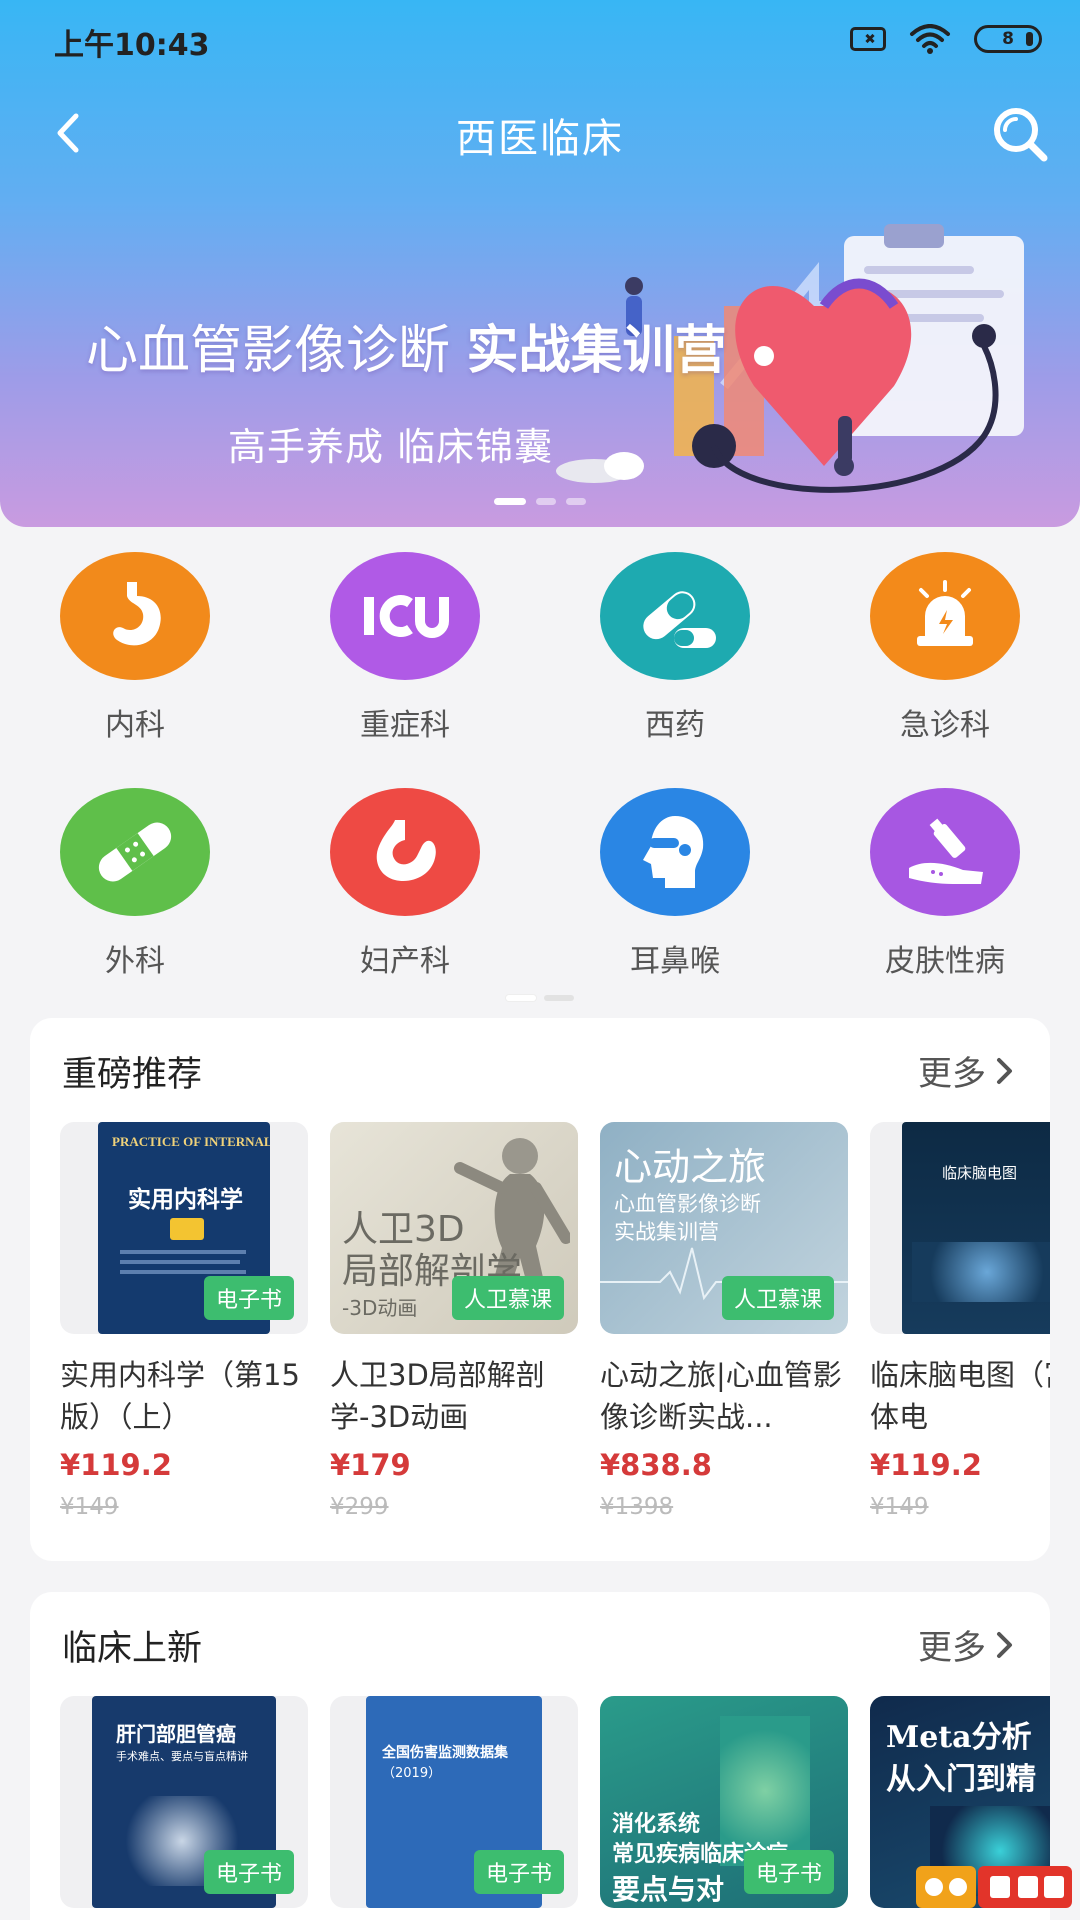  Describe the element at coordinates (724, 1228) in the screenshot. I see `book-cover: 心动之旅 心血管影像诊断 实战集训营 人卫慕课` at that location.